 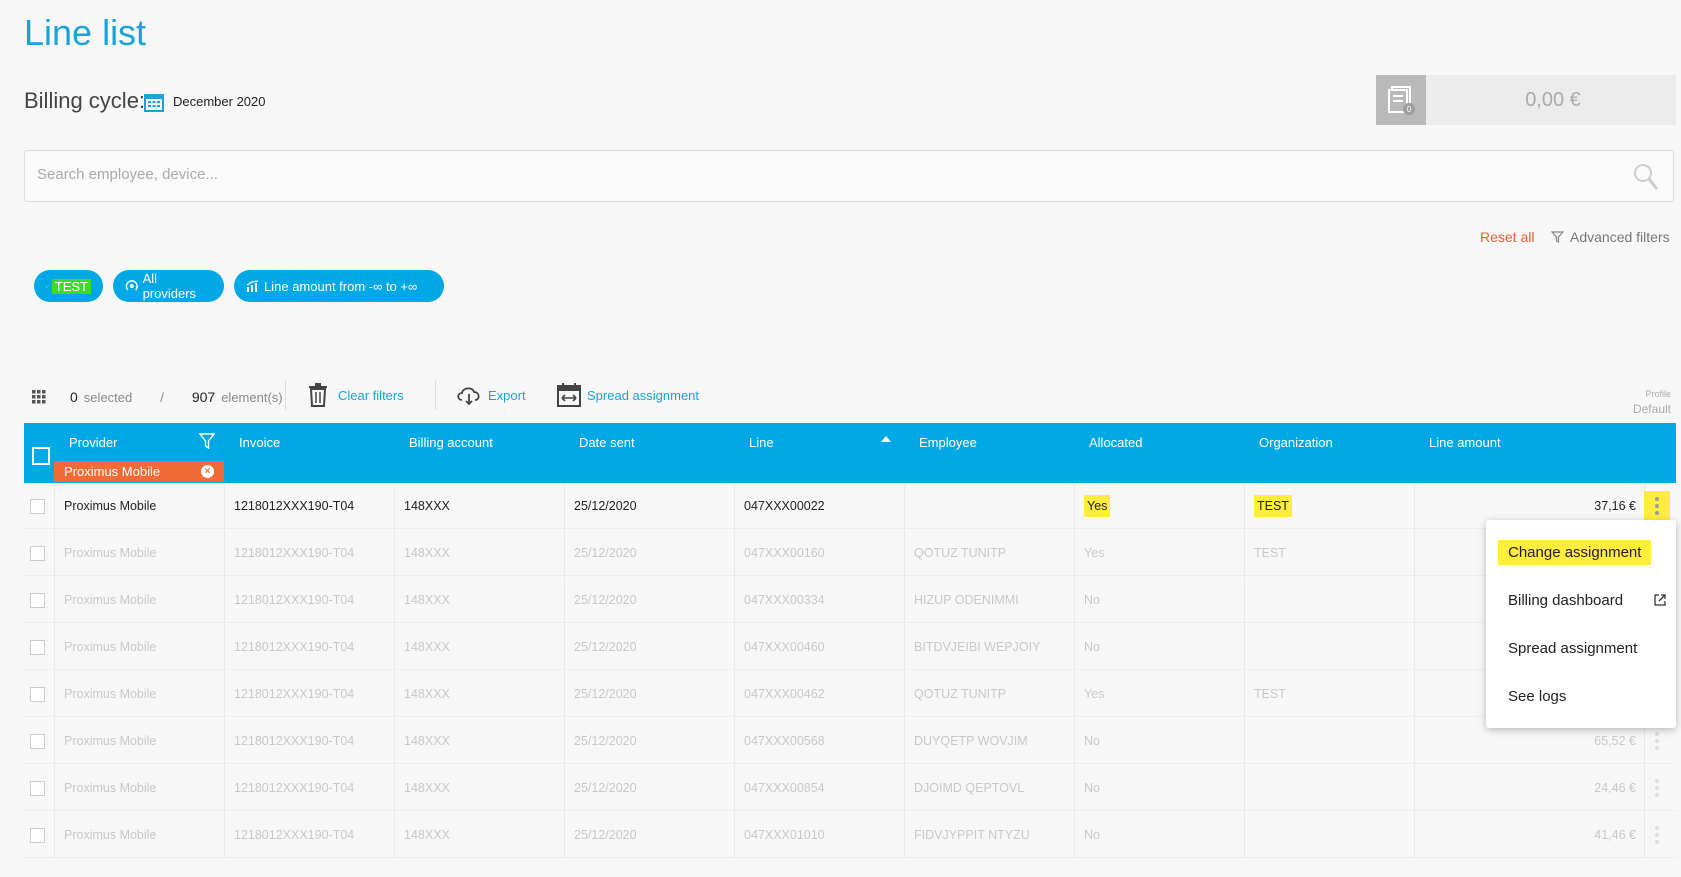 I want to click on menu-item-spread-assignment: Spread assignment, so click(x=1572, y=648).